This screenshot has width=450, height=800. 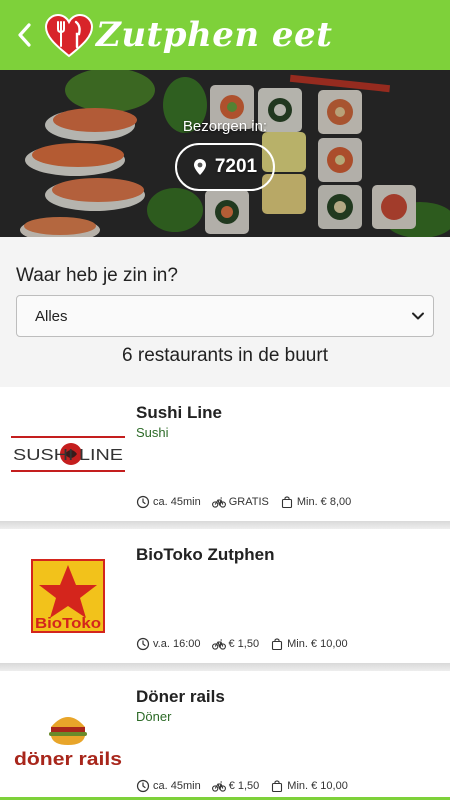 I want to click on delivery-label: Bezorgen in:, so click(x=225, y=126).